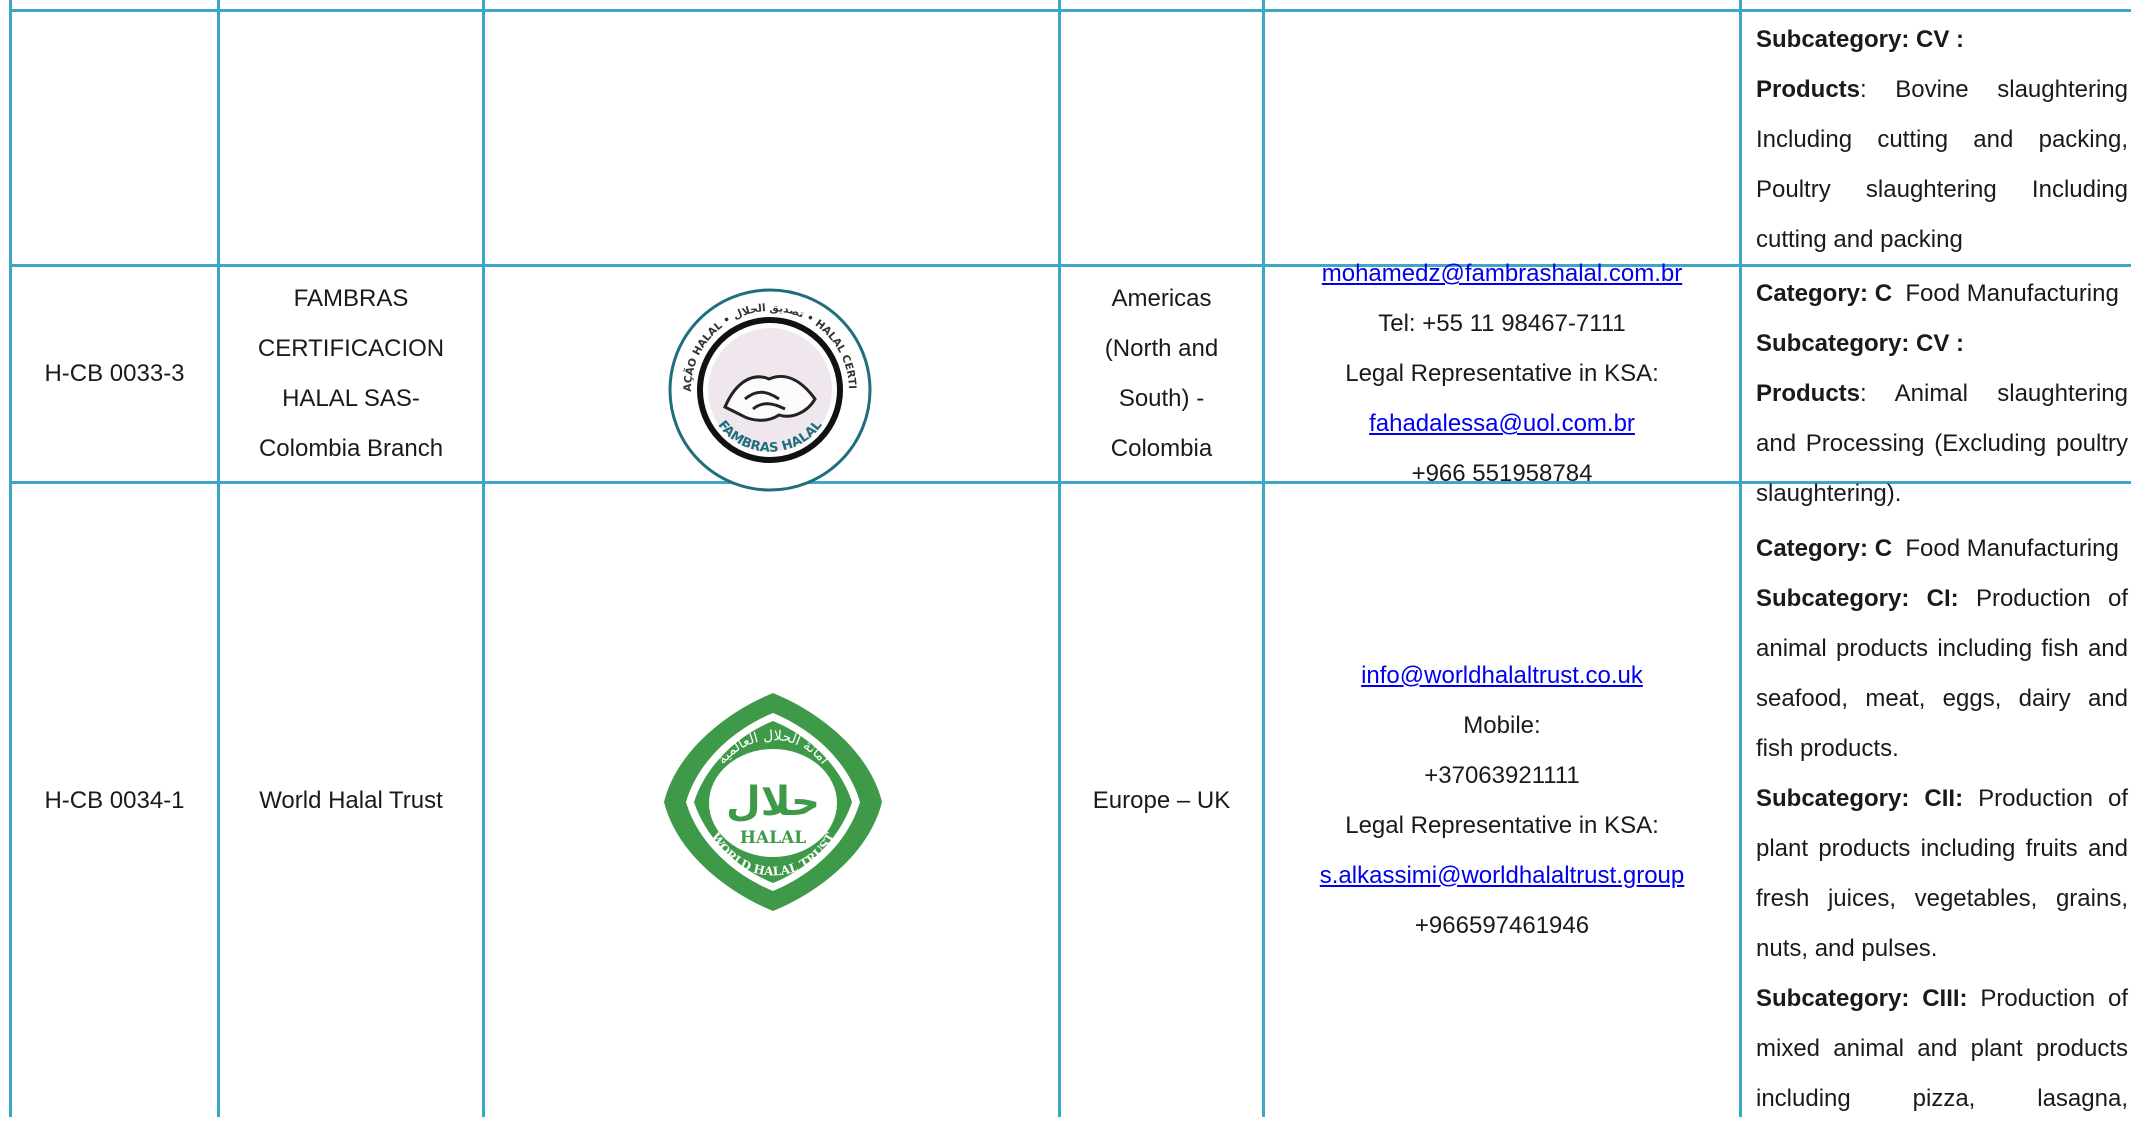 Image resolution: width=2131 pixels, height=1124 pixels. I want to click on subcategory-text: nuts, and pulses., so click(1847, 948).